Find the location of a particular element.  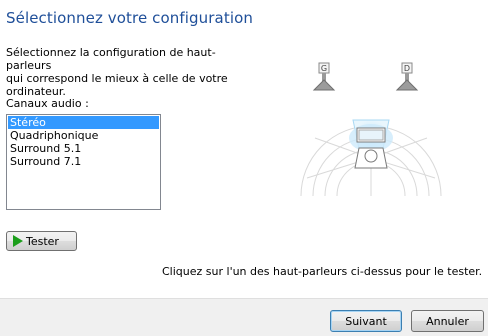

list-item-surround-7-1: Surround 7.1 is located at coordinates (83, 161).